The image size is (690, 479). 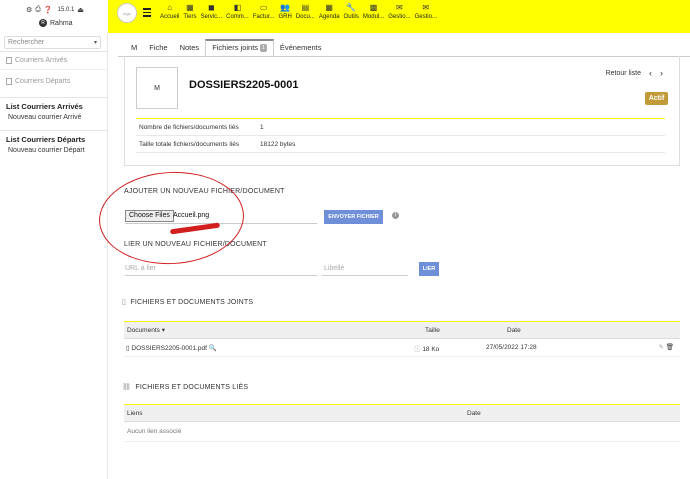 What do you see at coordinates (192, 302) in the screenshot?
I see `docs-title-text: FICHIERS ET DOCUMENTS JOINTS` at bounding box center [192, 302].